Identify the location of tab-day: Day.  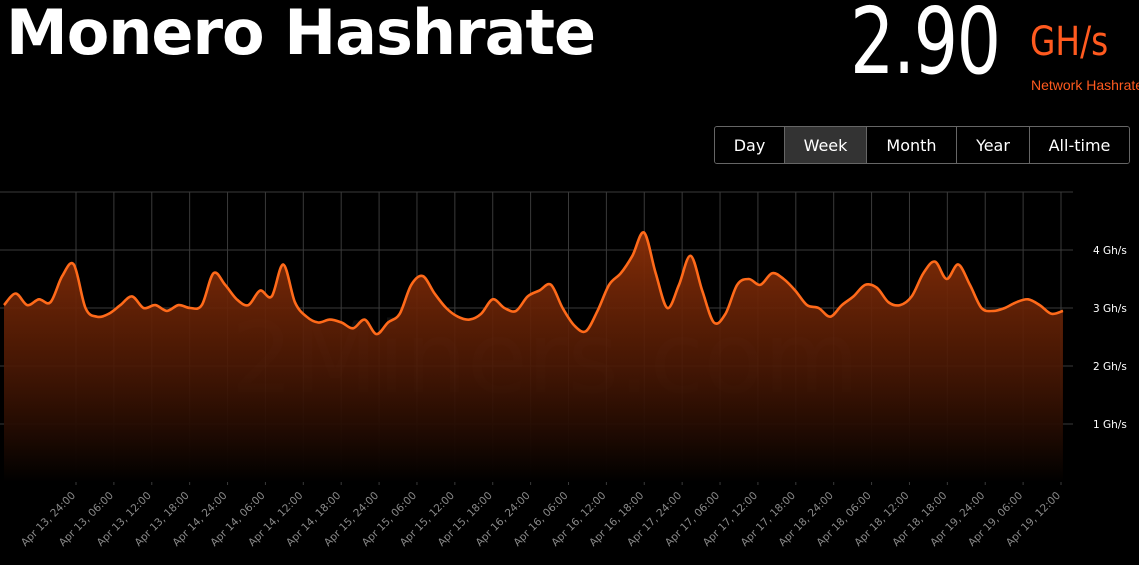
(750, 145).